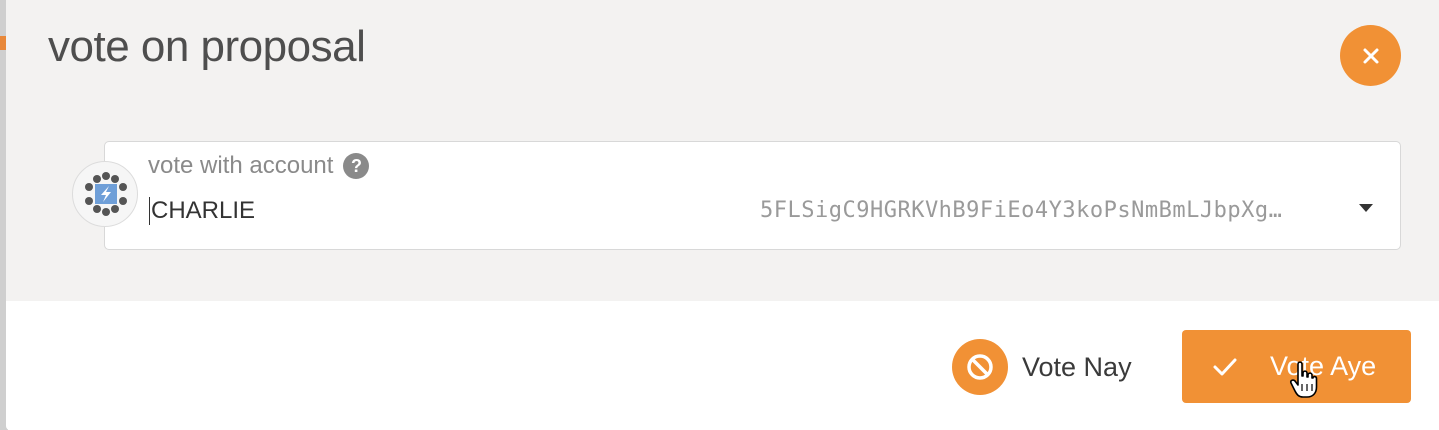 Image resolution: width=1439 pixels, height=430 pixels. I want to click on vote-nay-label: Vote Nay, so click(1077, 366).